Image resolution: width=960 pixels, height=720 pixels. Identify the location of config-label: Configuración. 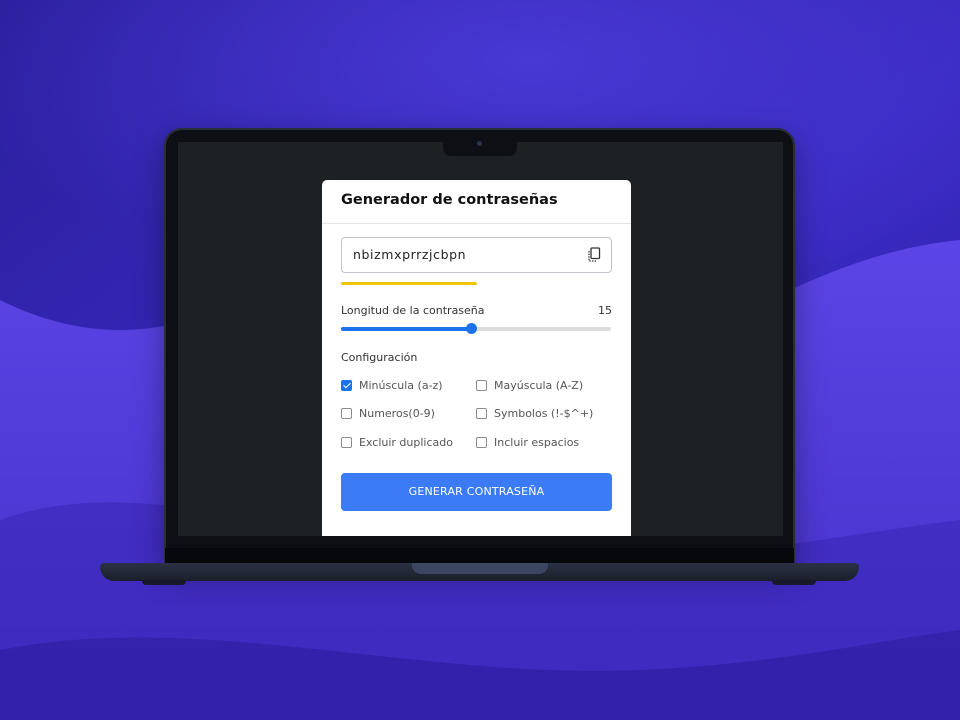
(379, 357).